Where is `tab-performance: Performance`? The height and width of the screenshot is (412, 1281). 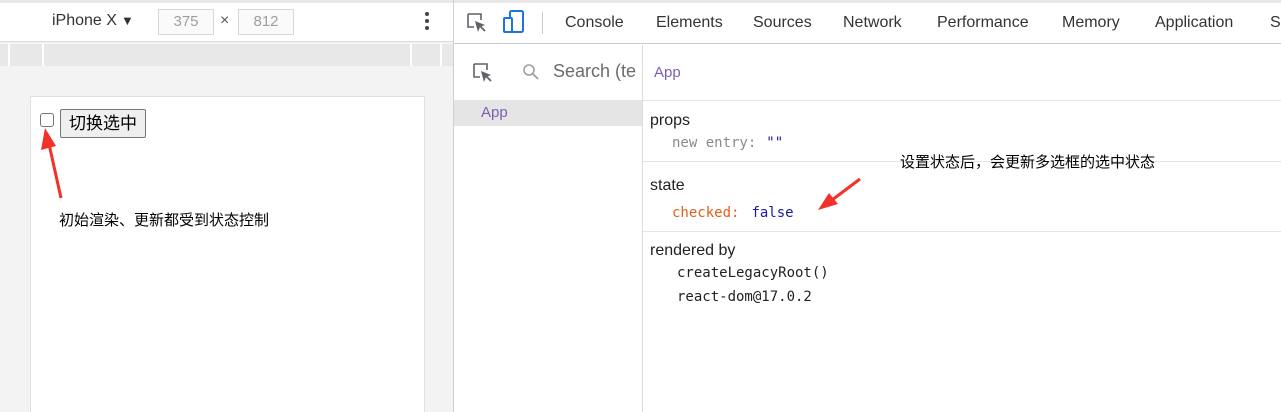
tab-performance: Performance is located at coordinates (983, 23).